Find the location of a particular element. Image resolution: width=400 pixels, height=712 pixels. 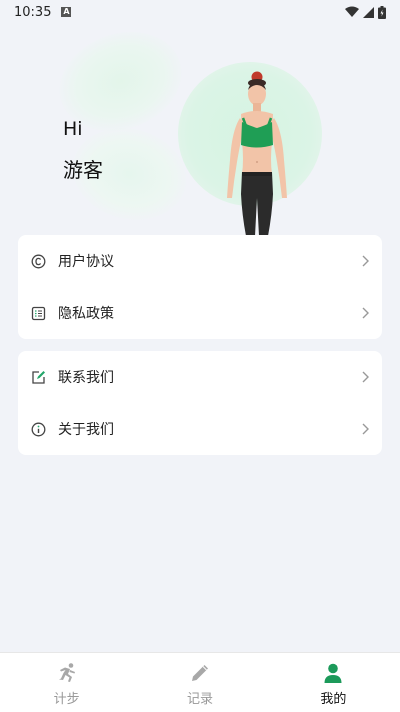

info-icon is located at coordinates (38, 429).